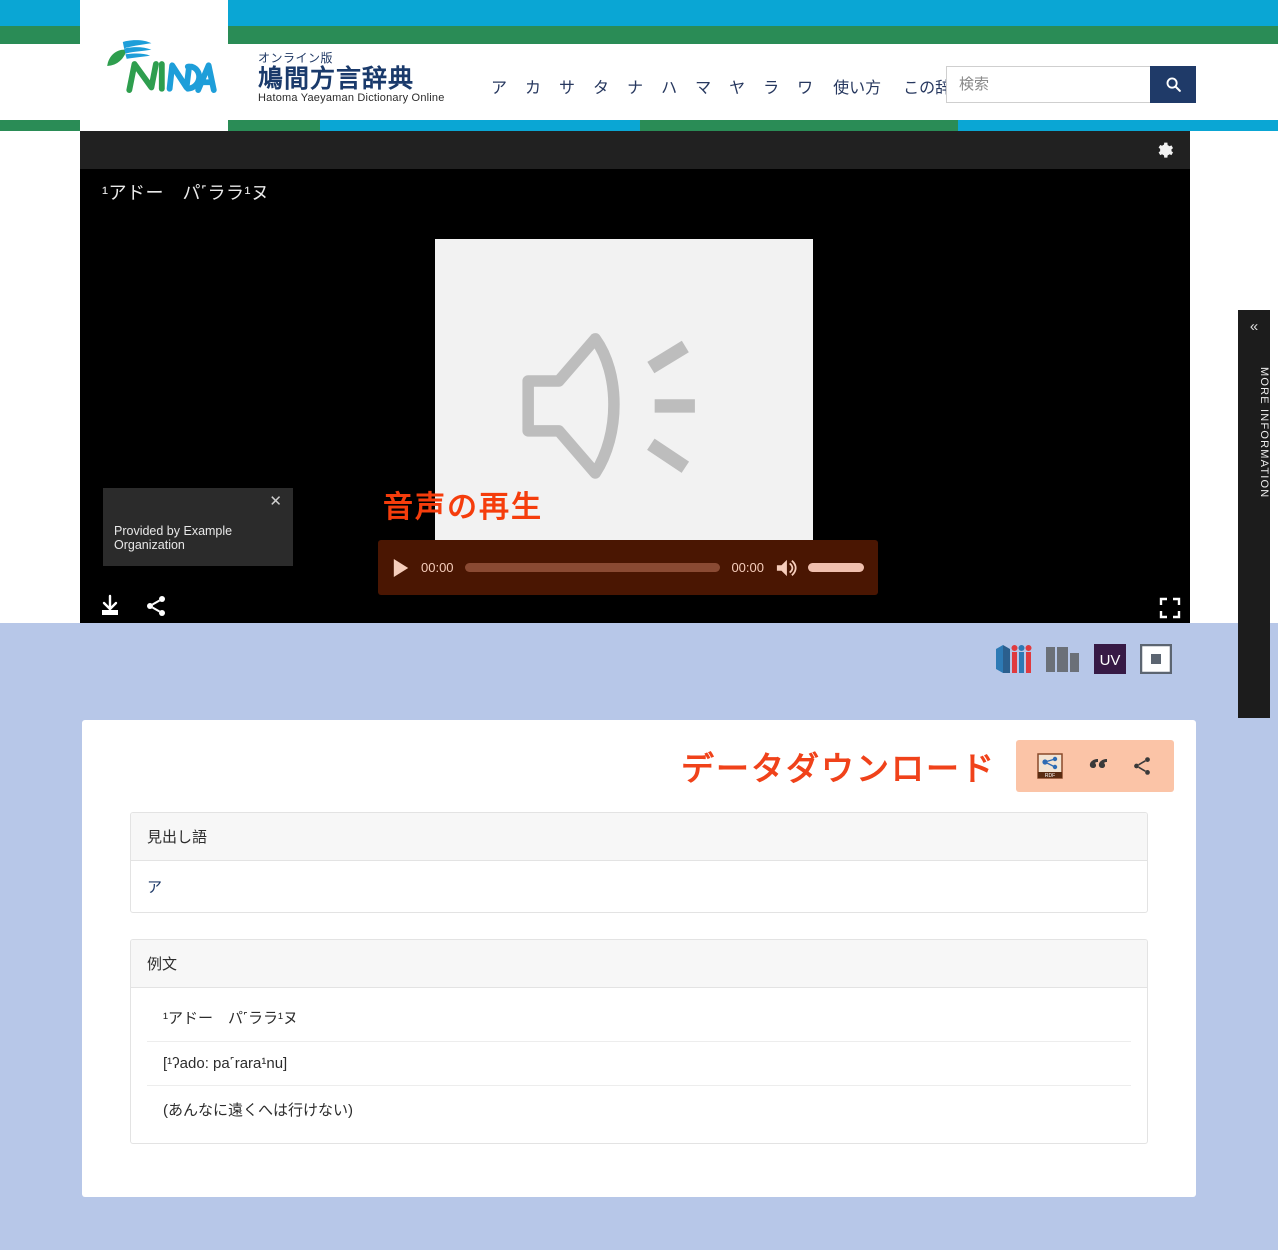  I want to click on viewer-settings-button, so click(1165, 150).